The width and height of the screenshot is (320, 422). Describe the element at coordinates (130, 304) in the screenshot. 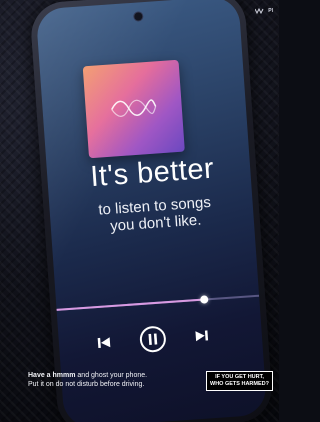

I see `progress-fill` at that location.